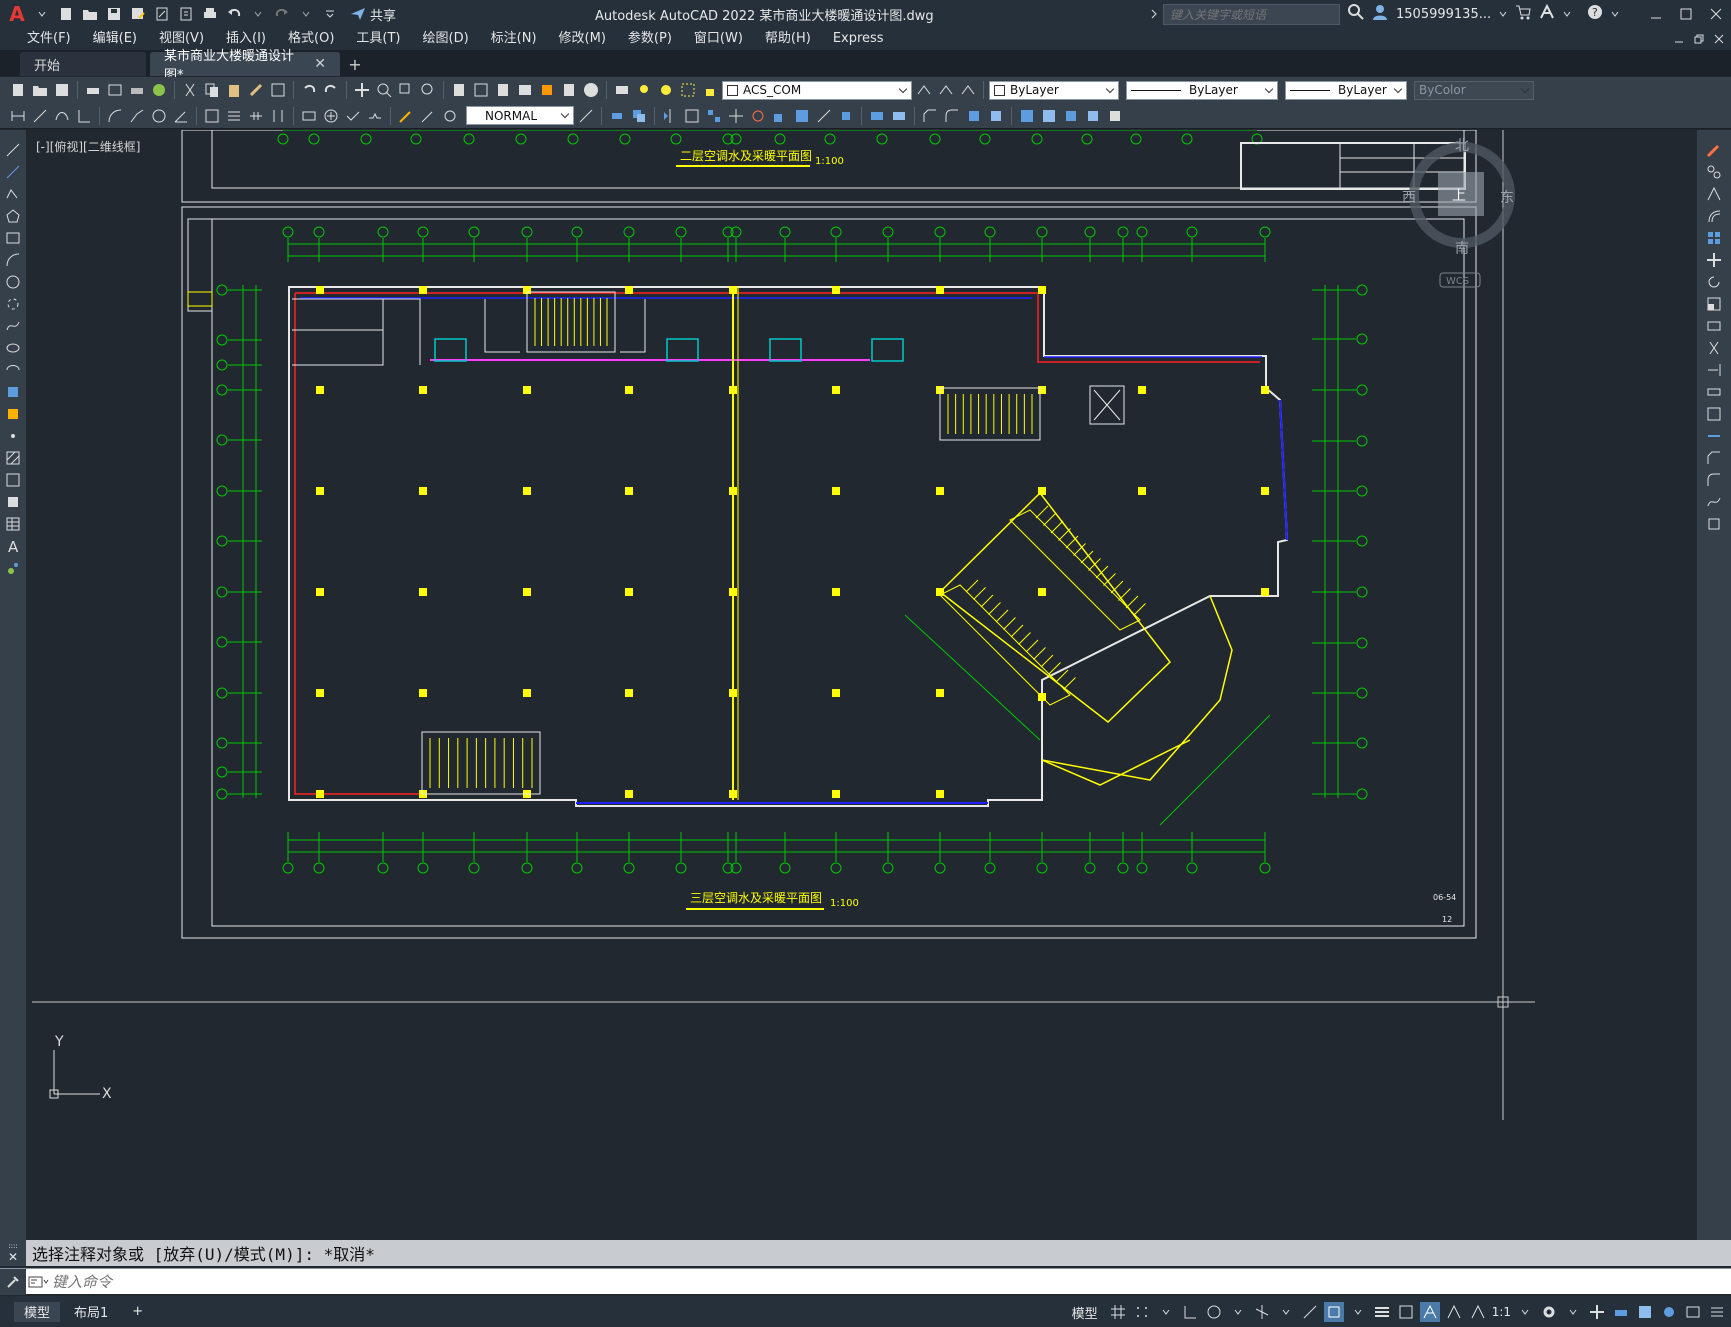 Image resolution: width=1731 pixels, height=1327 pixels. Describe the element at coordinates (1027, 116) in the screenshot. I see `group-icon` at that location.